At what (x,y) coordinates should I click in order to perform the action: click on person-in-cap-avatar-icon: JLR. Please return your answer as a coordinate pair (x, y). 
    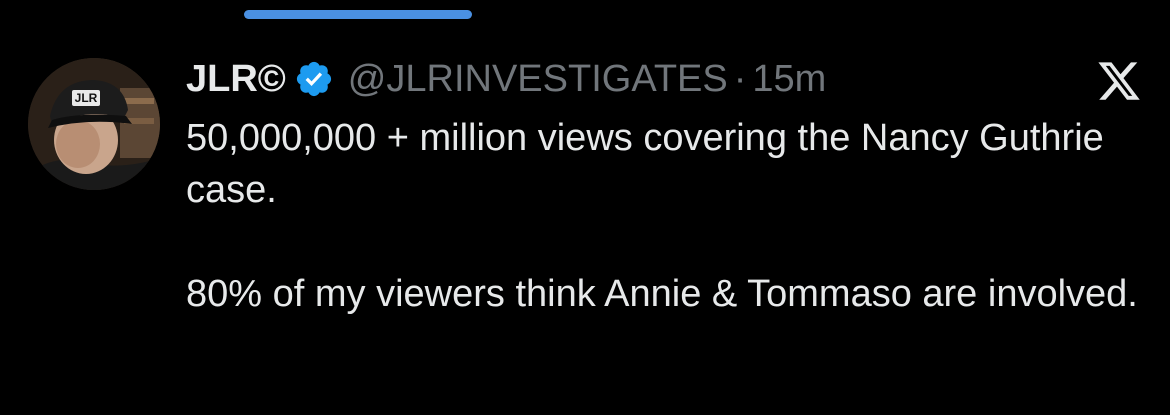
    Looking at the image, I should click on (94, 124).